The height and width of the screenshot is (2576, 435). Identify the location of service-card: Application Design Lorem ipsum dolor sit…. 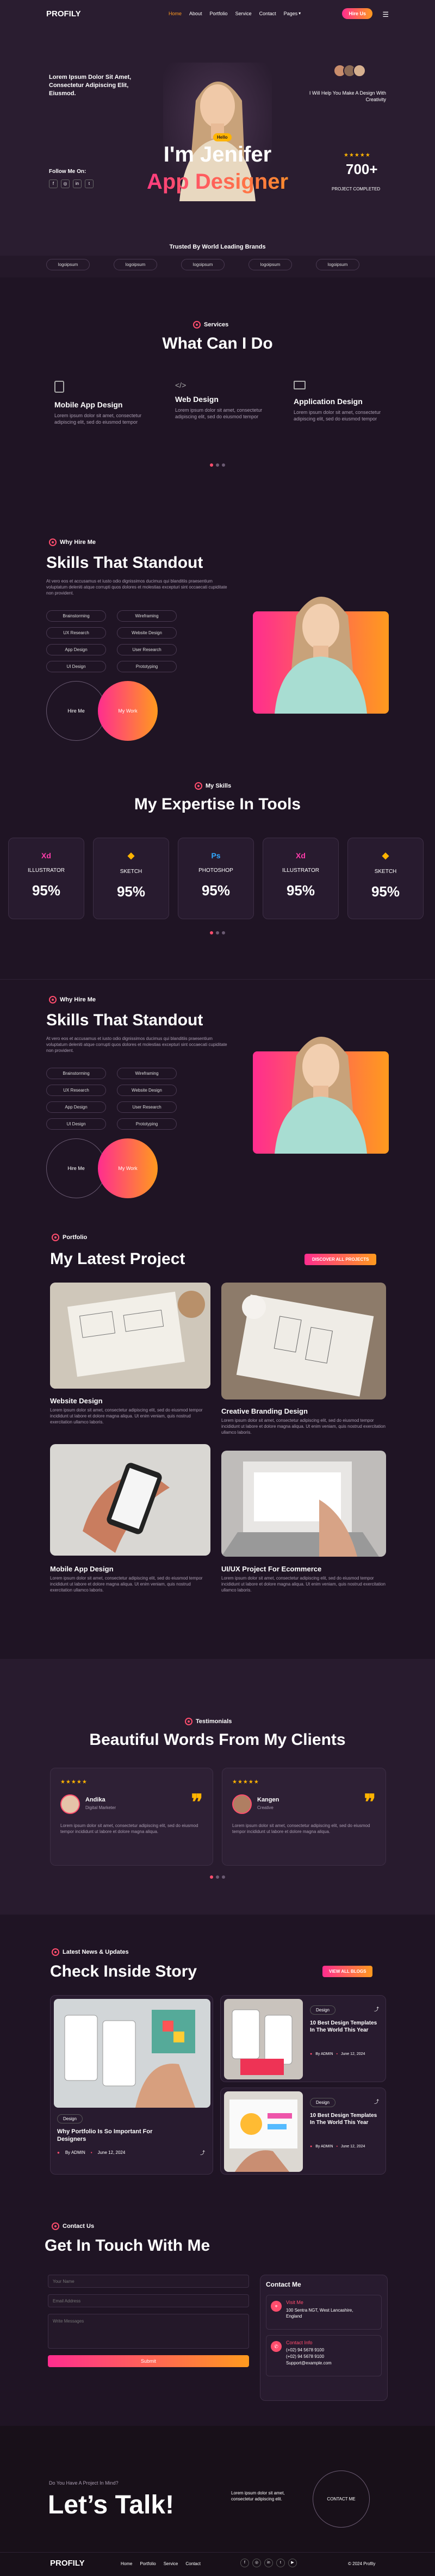
(340, 401).